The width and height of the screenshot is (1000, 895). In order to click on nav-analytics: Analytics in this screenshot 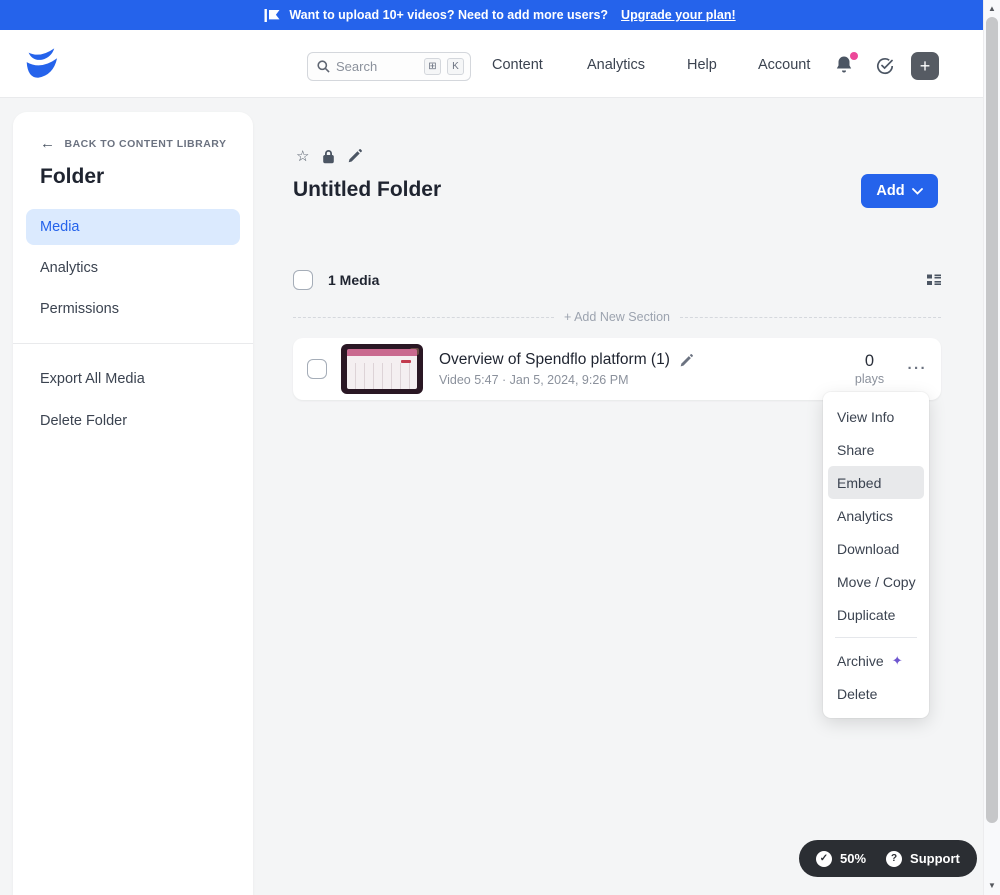, I will do `click(616, 65)`.